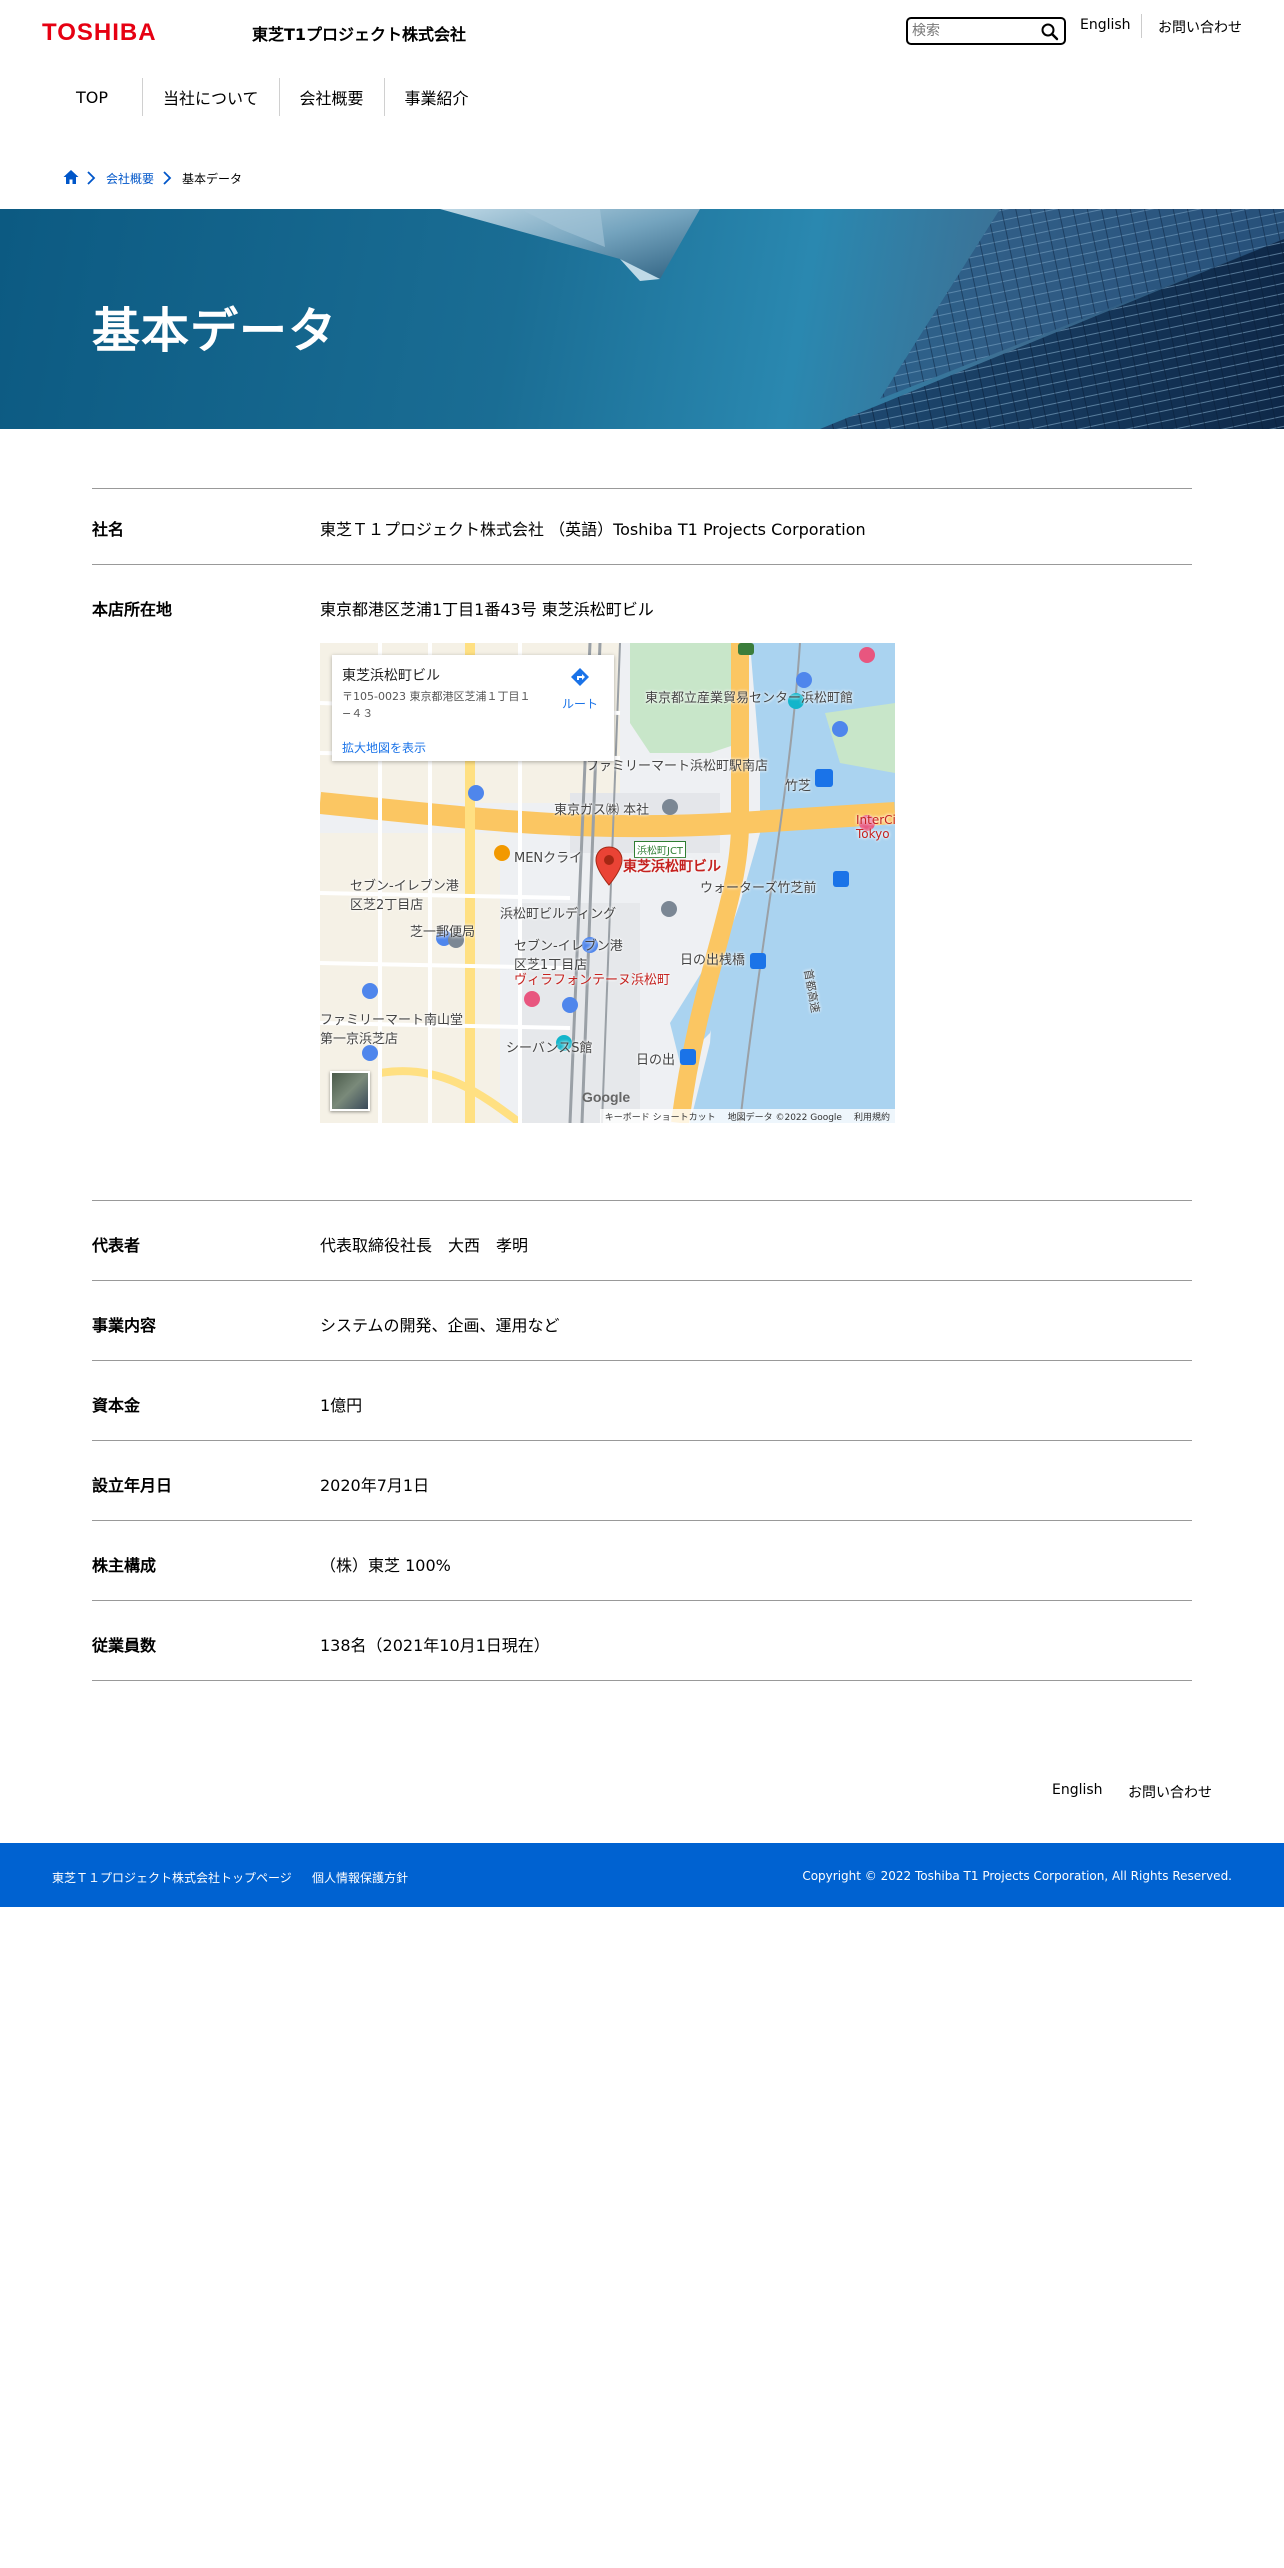 This screenshot has height=2568, width=1284. I want to click on map-label: 芝一郵便局, so click(443, 932).